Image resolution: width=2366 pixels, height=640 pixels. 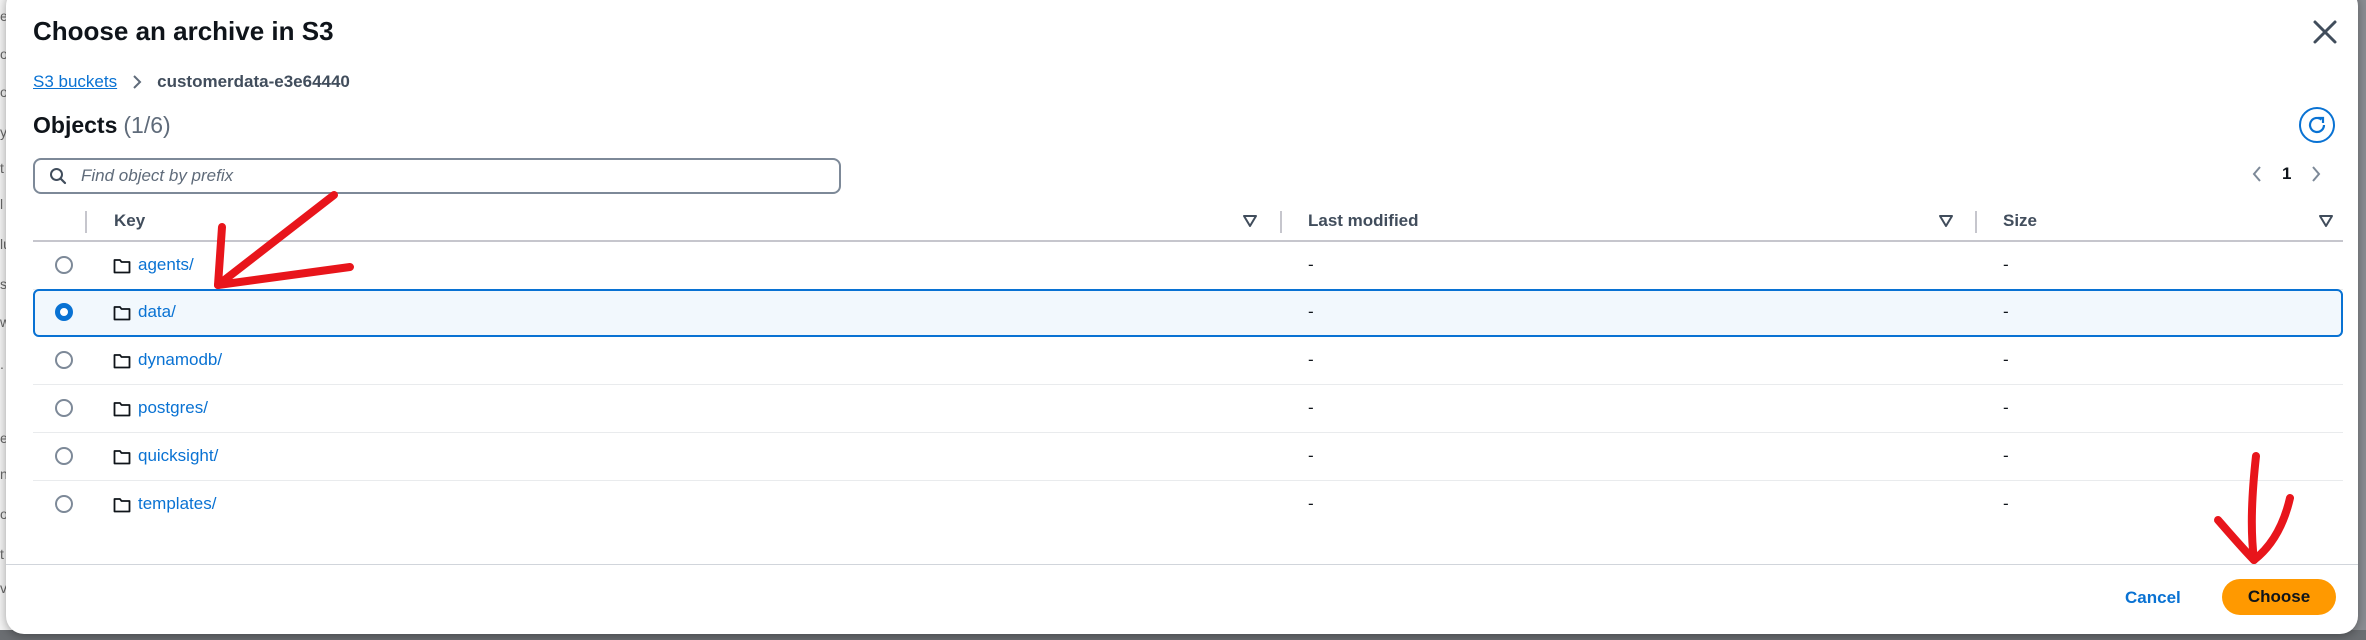 I want to click on close-button, so click(x=2325, y=32).